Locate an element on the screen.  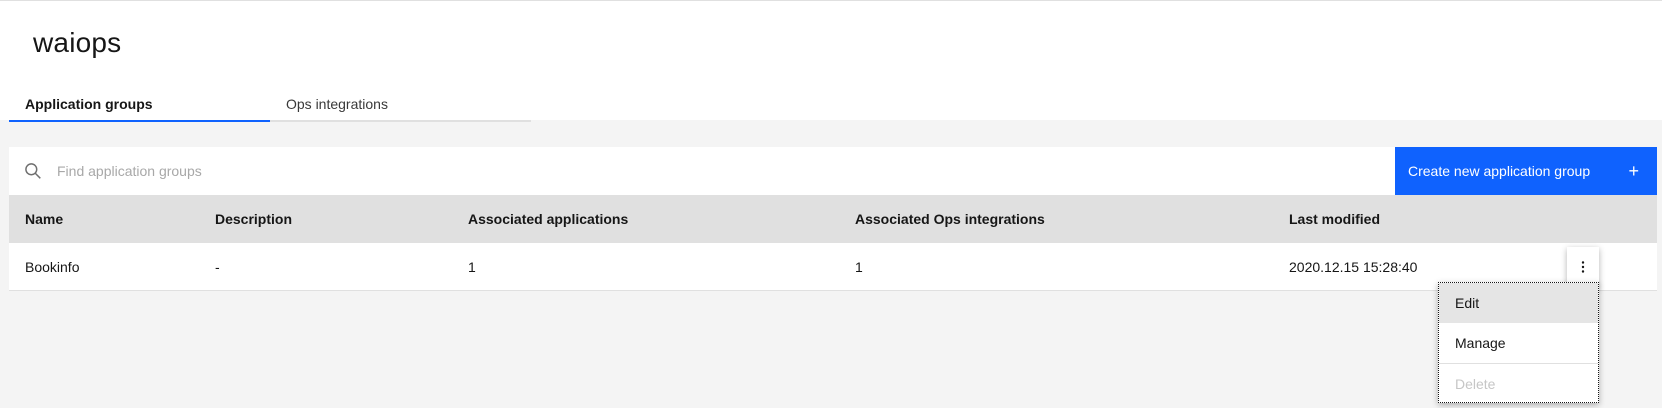
overflow-menu: Edit Manage Delete is located at coordinates (1518, 342).